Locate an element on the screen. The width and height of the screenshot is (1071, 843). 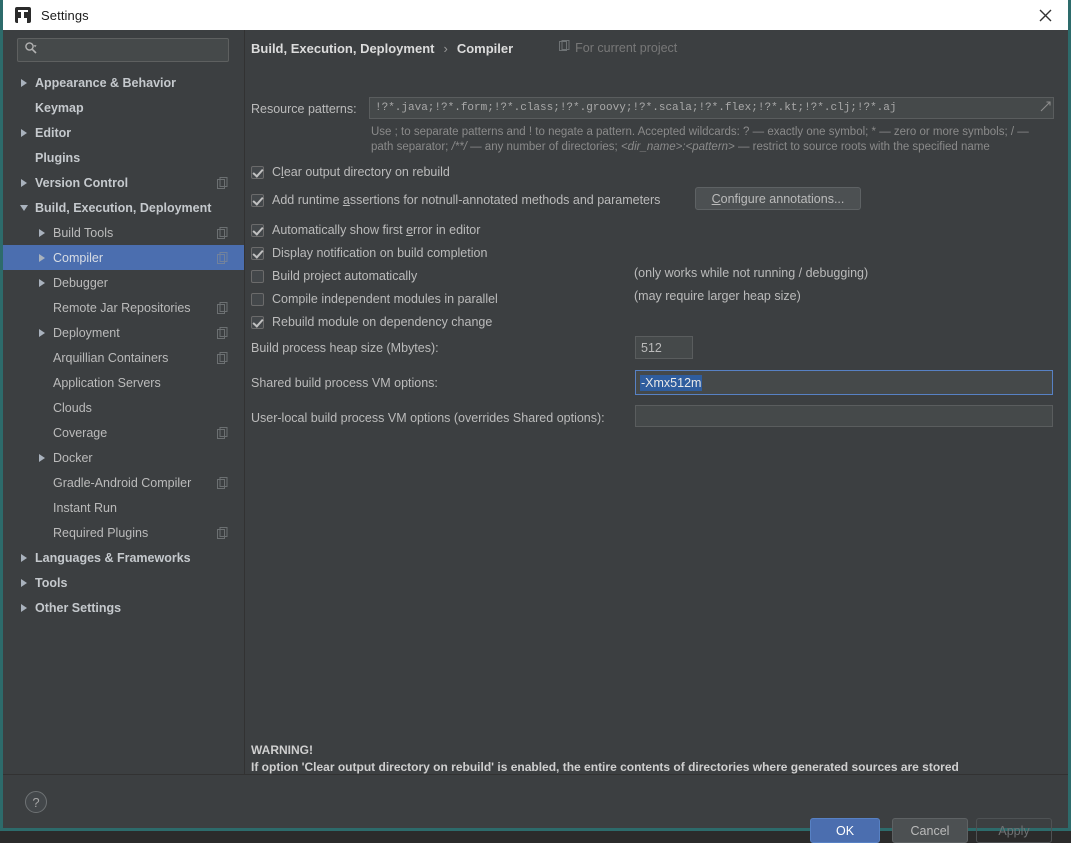
sidebar-item-appearance-behavior: Appearance & Behavior is located at coordinates (123, 82).